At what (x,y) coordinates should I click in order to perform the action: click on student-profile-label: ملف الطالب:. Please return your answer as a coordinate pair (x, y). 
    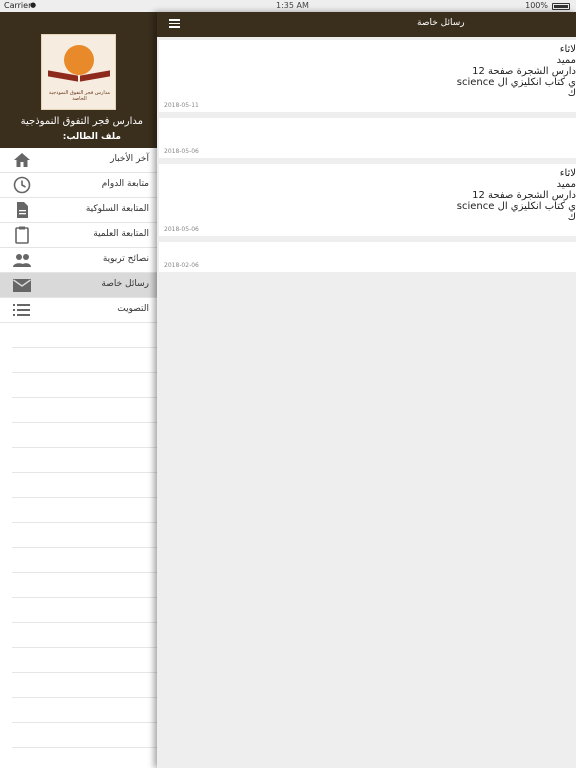
    Looking at the image, I should click on (71, 137).